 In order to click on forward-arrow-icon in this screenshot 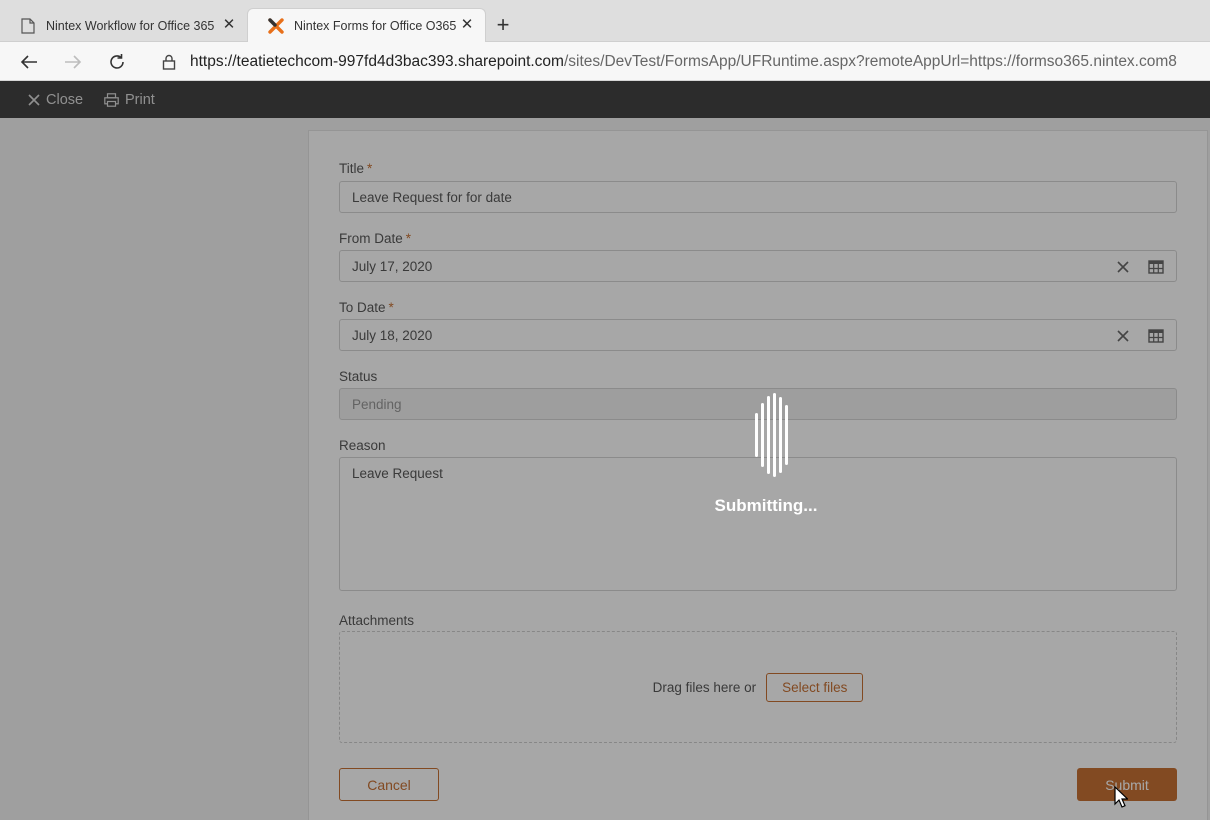, I will do `click(73, 62)`.